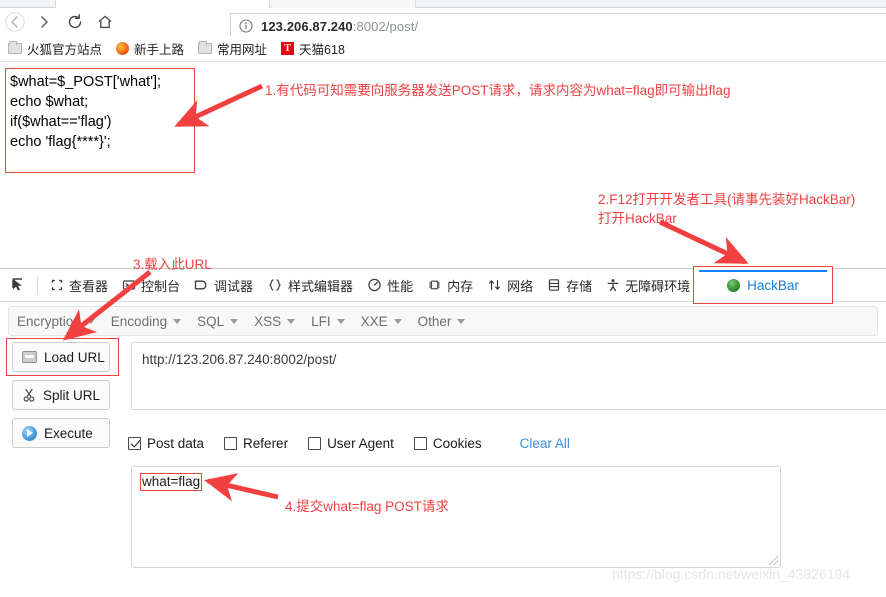 The height and width of the screenshot is (597, 886). Describe the element at coordinates (19, 285) in the screenshot. I see `element-picker-icon` at that location.